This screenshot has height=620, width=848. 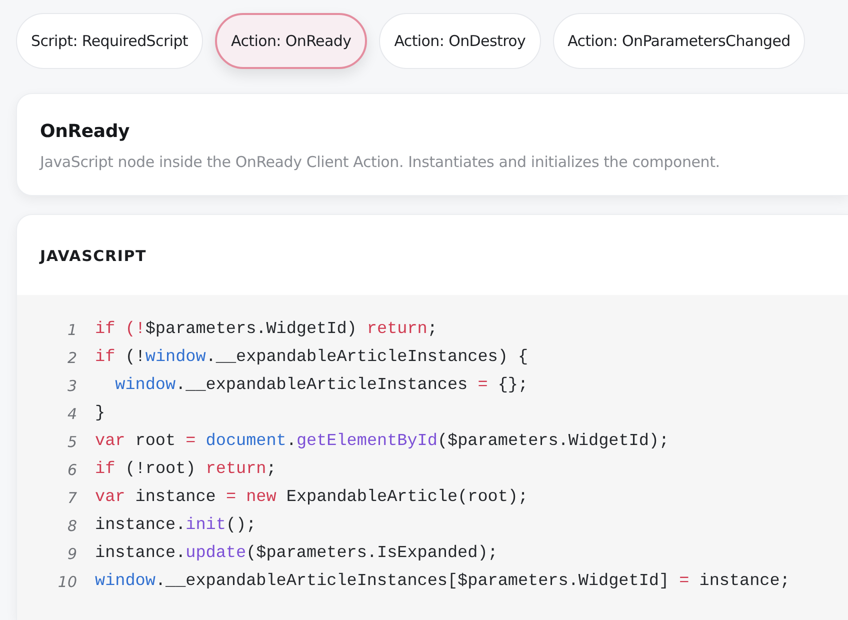 I want to click on line-number: 4, so click(x=72, y=414).